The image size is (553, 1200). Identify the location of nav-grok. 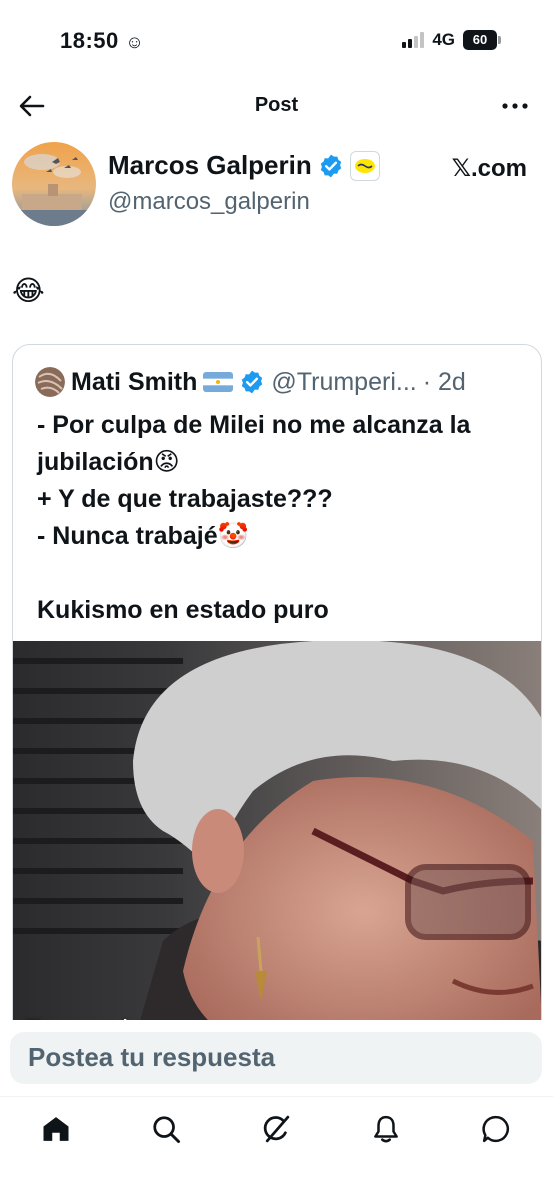
(276, 1129).